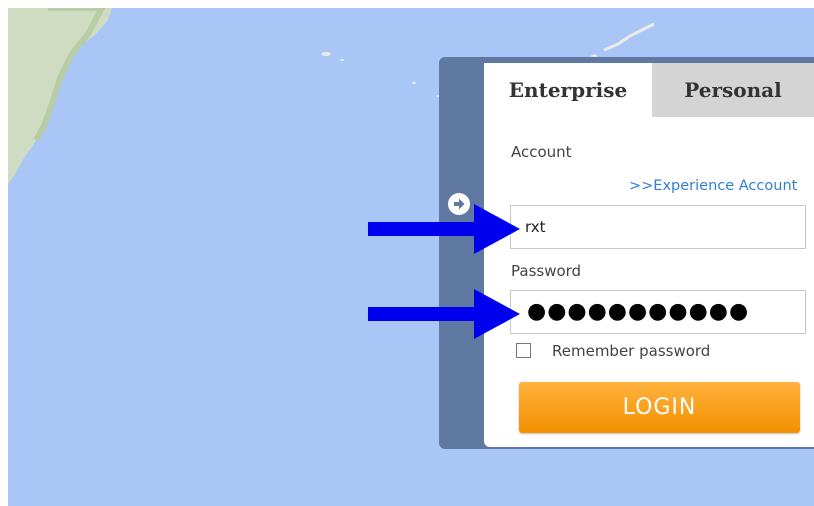  What do you see at coordinates (568, 90) in the screenshot?
I see `tab-enterprise: Enterprise` at bounding box center [568, 90].